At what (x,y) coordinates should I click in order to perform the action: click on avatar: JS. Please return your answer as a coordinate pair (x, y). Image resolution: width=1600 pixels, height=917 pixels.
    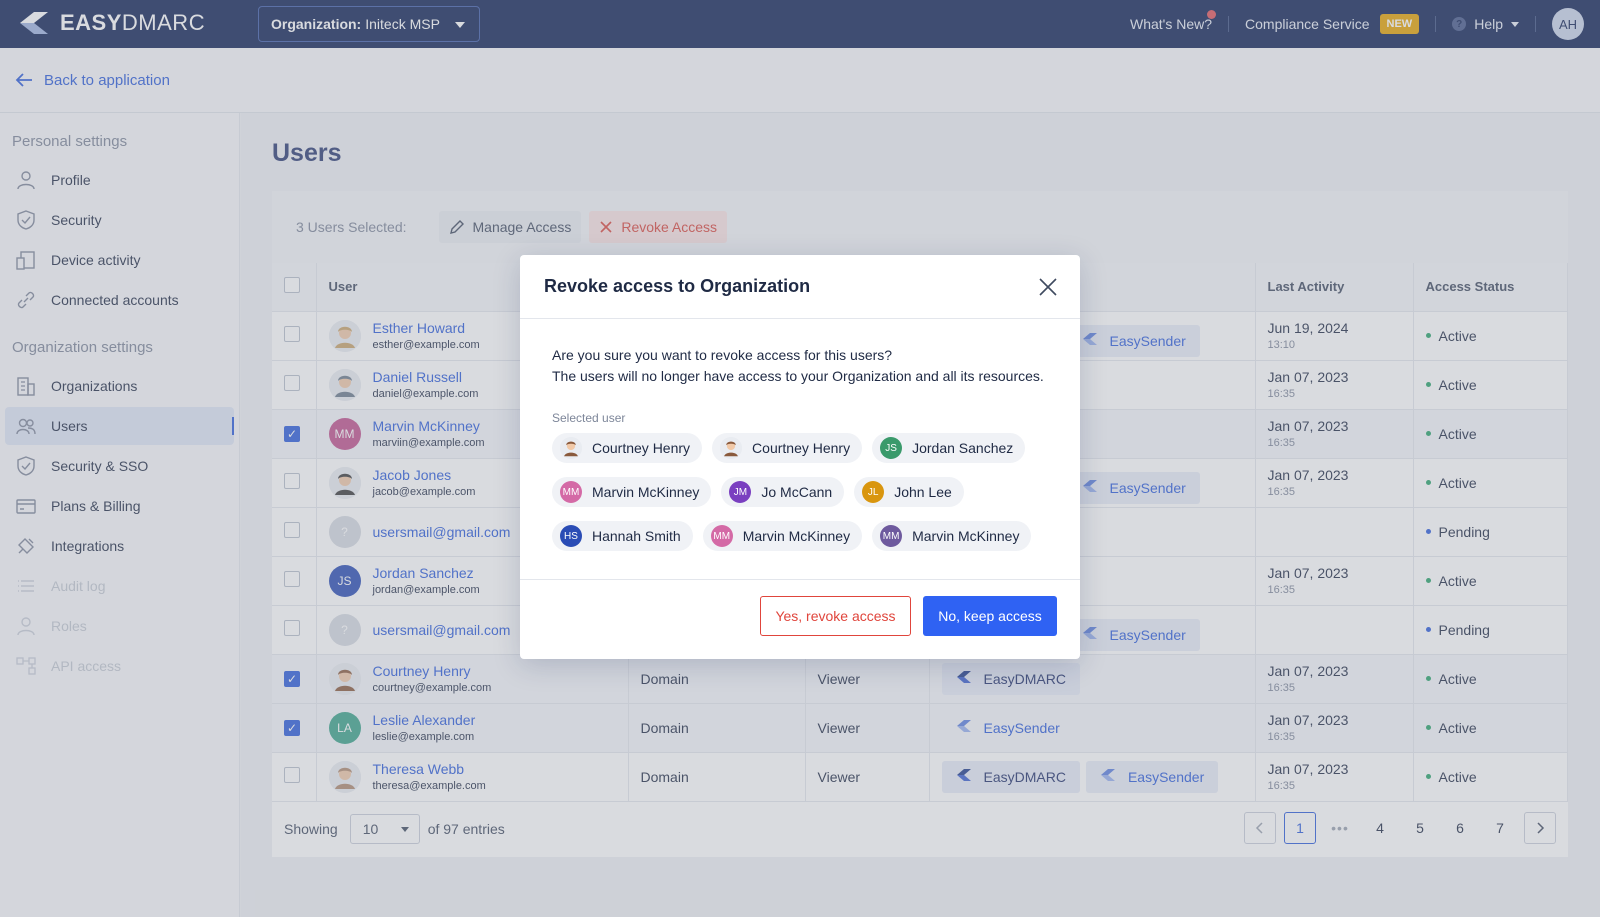
    Looking at the image, I should click on (891, 448).